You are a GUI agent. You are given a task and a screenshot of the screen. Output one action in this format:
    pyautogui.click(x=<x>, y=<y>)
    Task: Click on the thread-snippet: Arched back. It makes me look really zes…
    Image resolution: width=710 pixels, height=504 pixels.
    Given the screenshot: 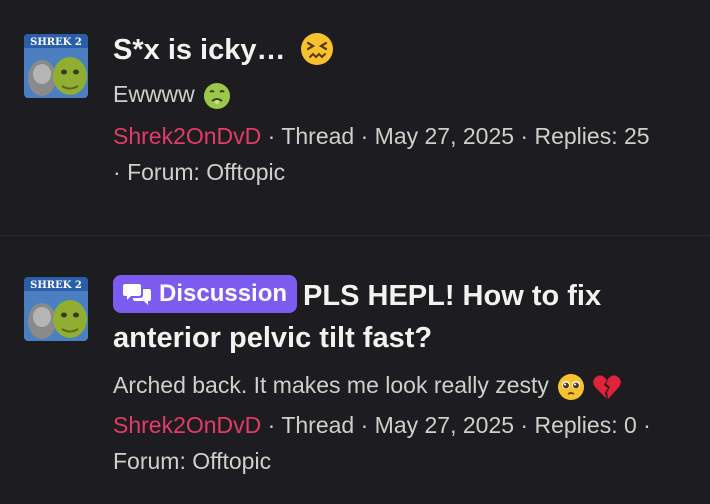 What is the action you would take?
    pyautogui.click(x=406, y=385)
    